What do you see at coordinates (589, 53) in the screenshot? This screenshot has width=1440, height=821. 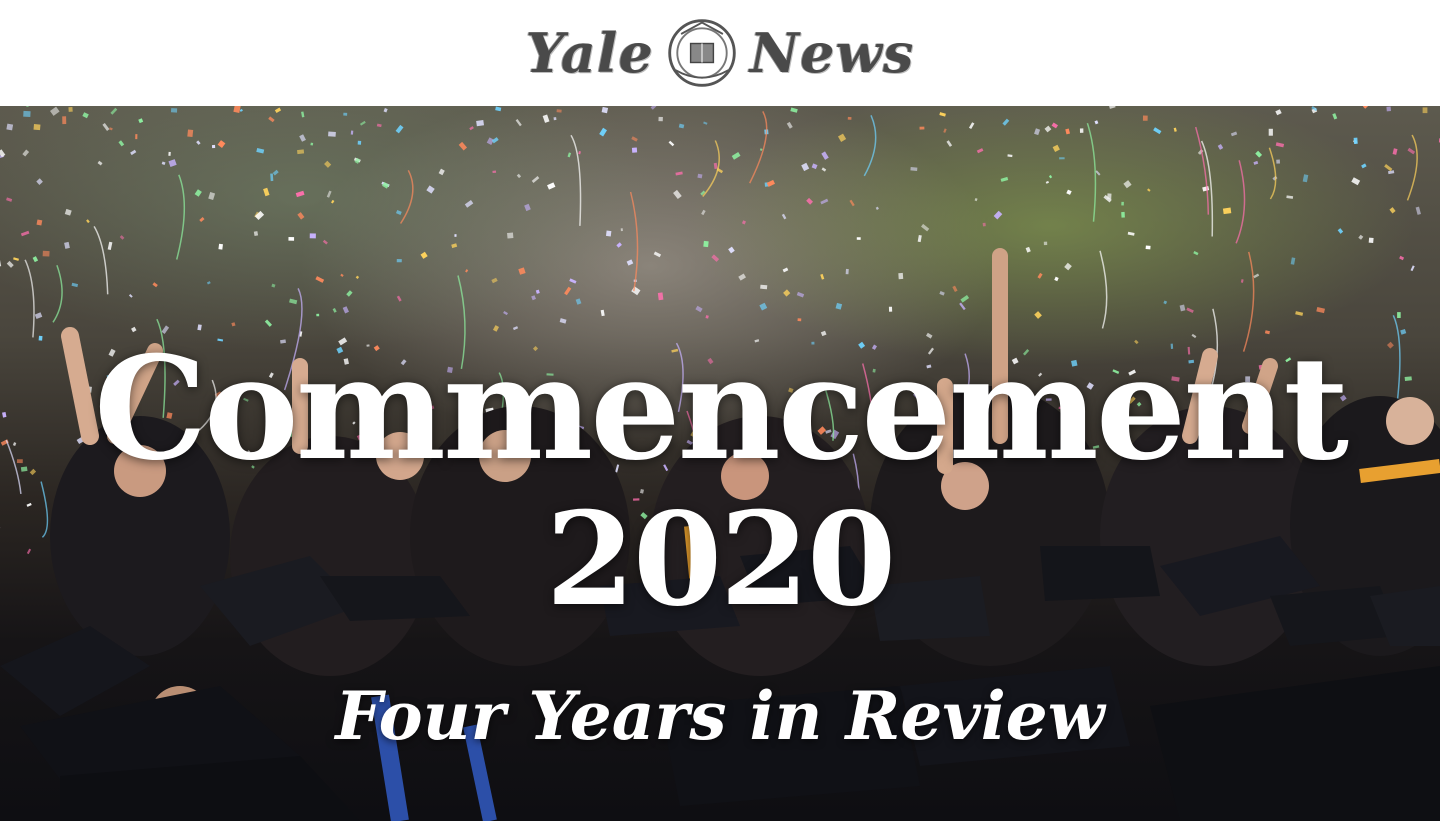 I see `logo-word-yale: Yale` at bounding box center [589, 53].